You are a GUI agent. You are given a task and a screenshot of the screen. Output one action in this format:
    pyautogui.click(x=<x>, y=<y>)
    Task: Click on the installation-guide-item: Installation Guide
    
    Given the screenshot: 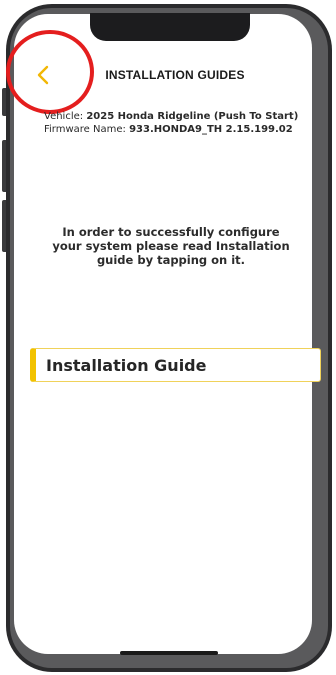 What is the action you would take?
    pyautogui.click(x=175, y=365)
    